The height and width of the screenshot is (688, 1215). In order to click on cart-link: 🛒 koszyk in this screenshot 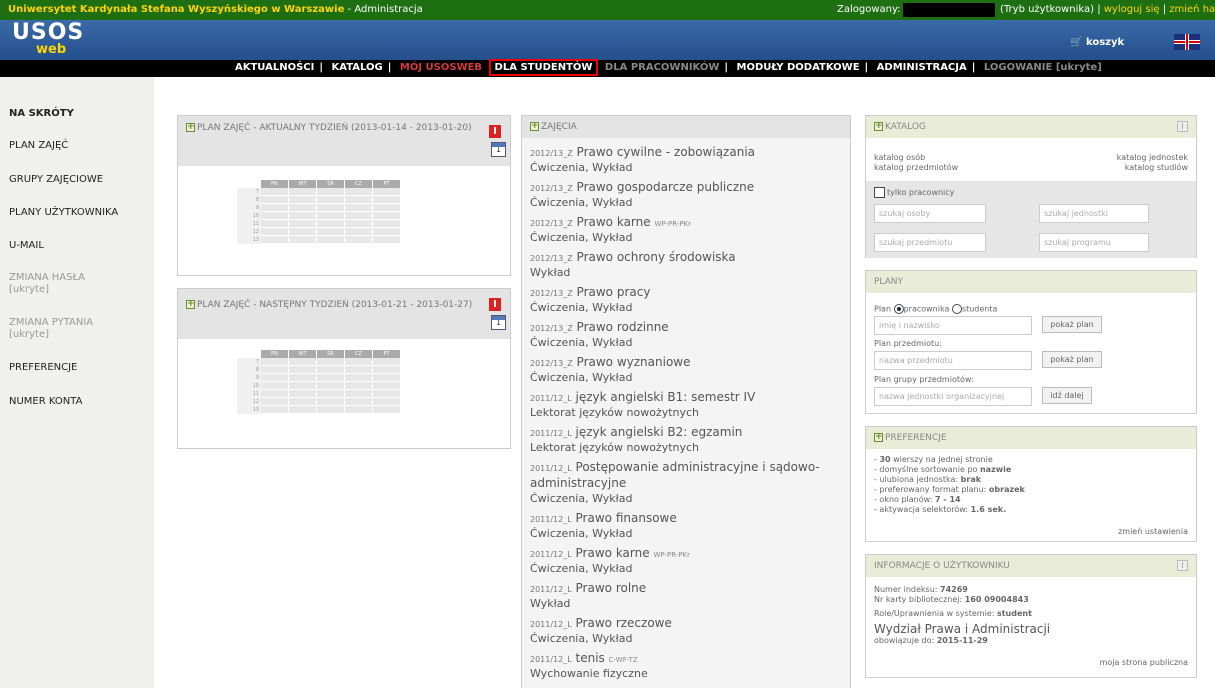, I will do `click(1097, 42)`.